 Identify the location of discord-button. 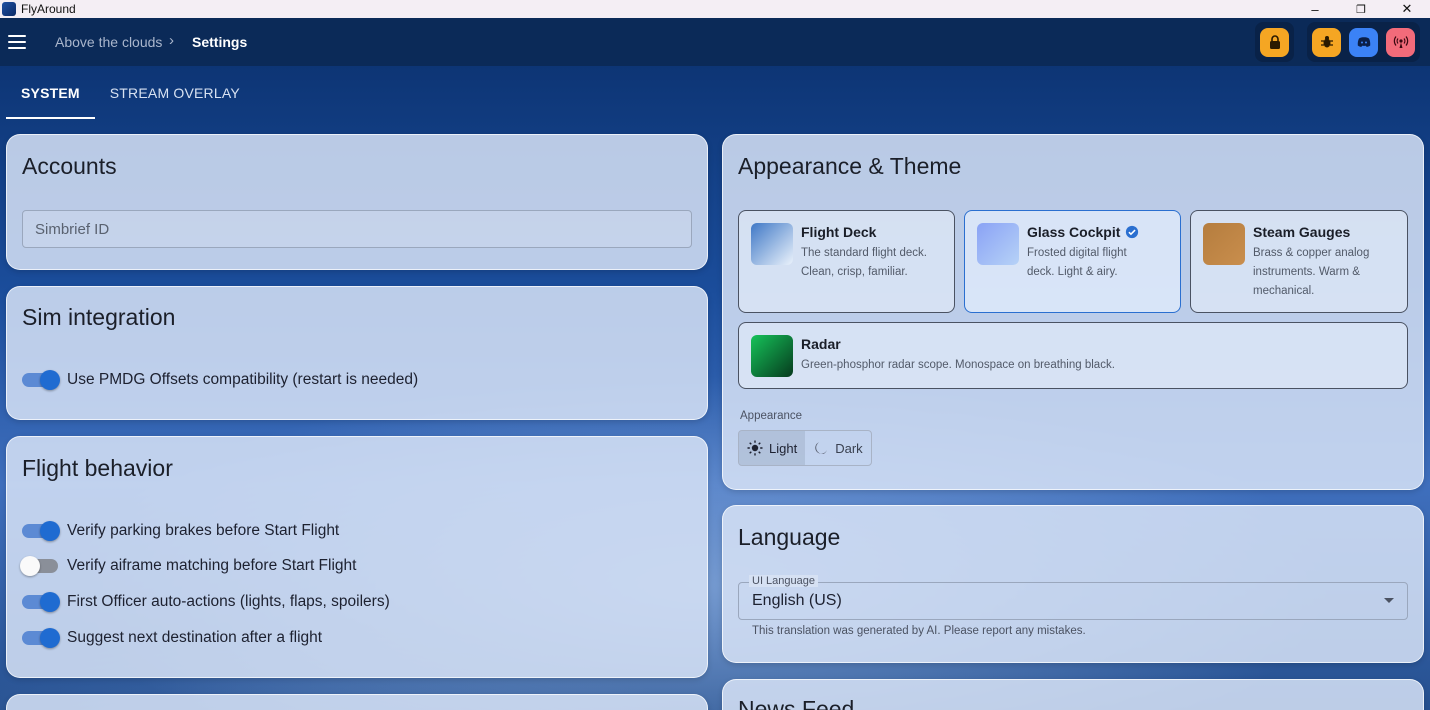
(1363, 42).